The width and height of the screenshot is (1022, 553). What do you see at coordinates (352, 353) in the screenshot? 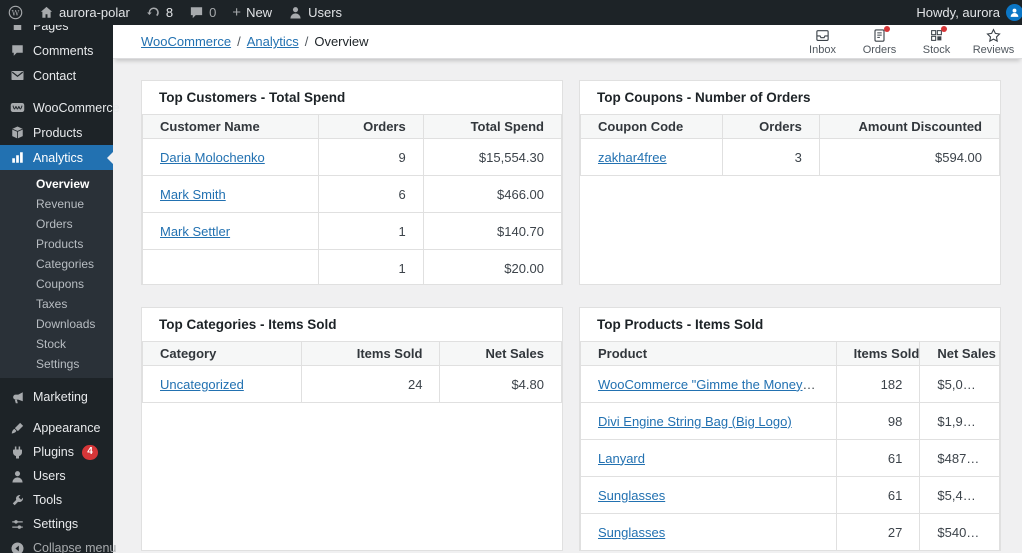
I see `table-header-row: Category Items Sold Net Sales` at bounding box center [352, 353].